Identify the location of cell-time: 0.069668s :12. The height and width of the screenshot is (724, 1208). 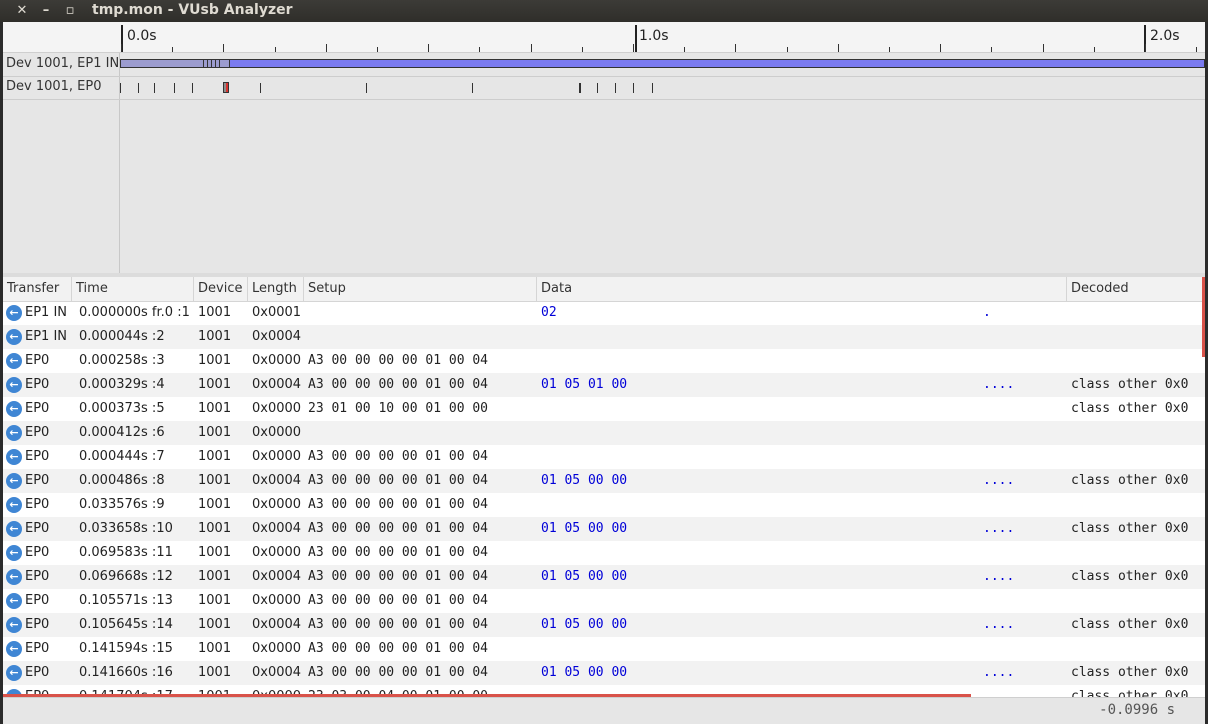
(126, 576).